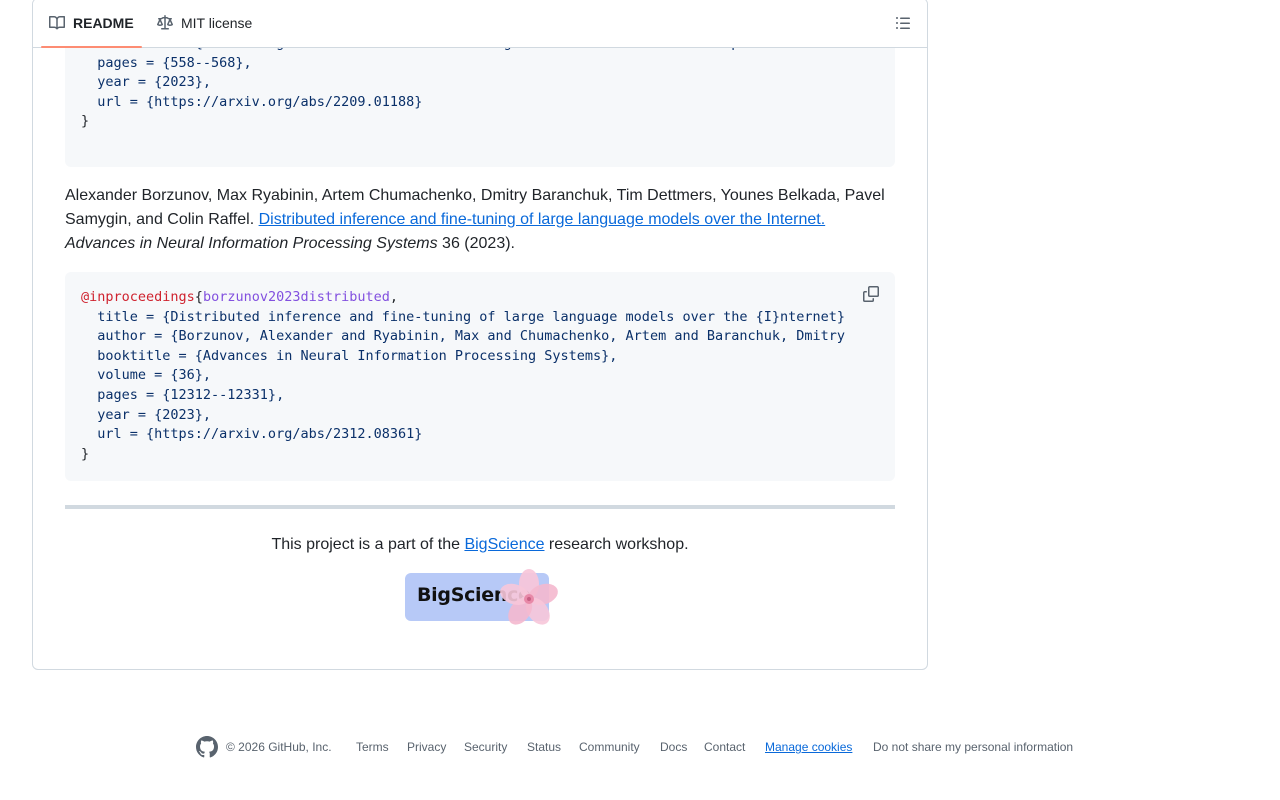 This screenshot has height=800, width=1280. I want to click on tab-readme-label: README, so click(103, 23).